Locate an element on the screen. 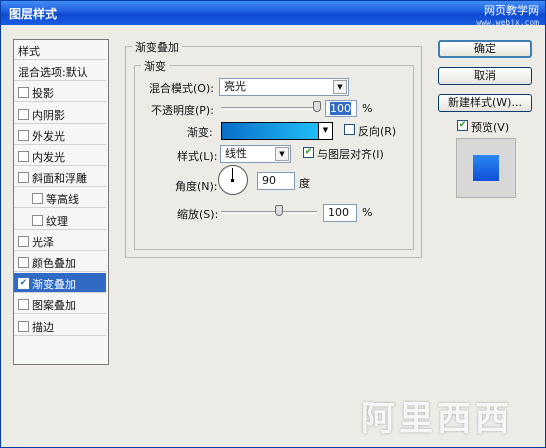 This screenshot has height=448, width=546. align-with-layer-checkbox: ✔ is located at coordinates (308, 152).